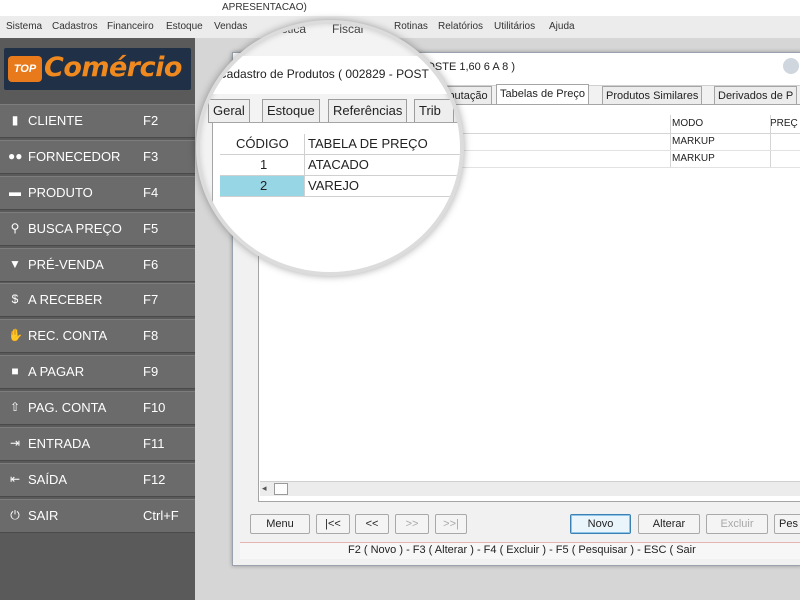 This screenshot has height=600, width=800. What do you see at coordinates (97, 372) in the screenshot?
I see `sidebar-item-a-pagar: ■ A PAGAR F9` at bounding box center [97, 372].